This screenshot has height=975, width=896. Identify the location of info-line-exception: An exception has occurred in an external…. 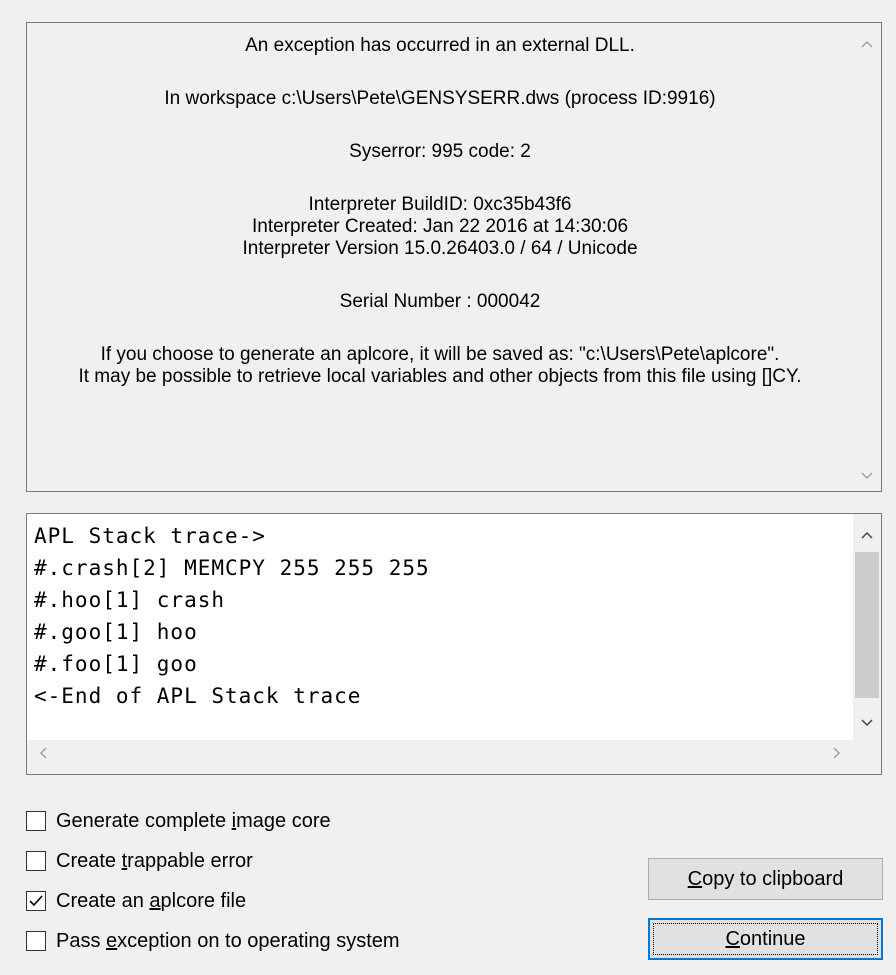
(440, 45).